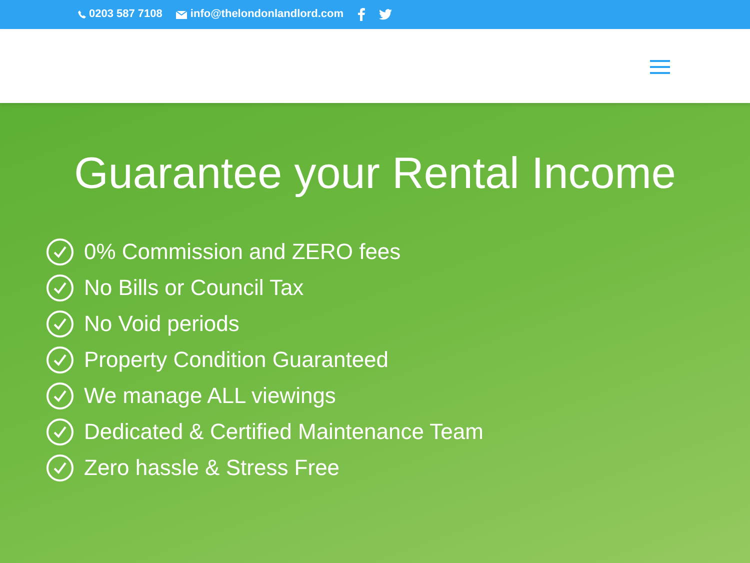  Describe the element at coordinates (182, 14) in the screenshot. I see `envelope-icon` at that location.